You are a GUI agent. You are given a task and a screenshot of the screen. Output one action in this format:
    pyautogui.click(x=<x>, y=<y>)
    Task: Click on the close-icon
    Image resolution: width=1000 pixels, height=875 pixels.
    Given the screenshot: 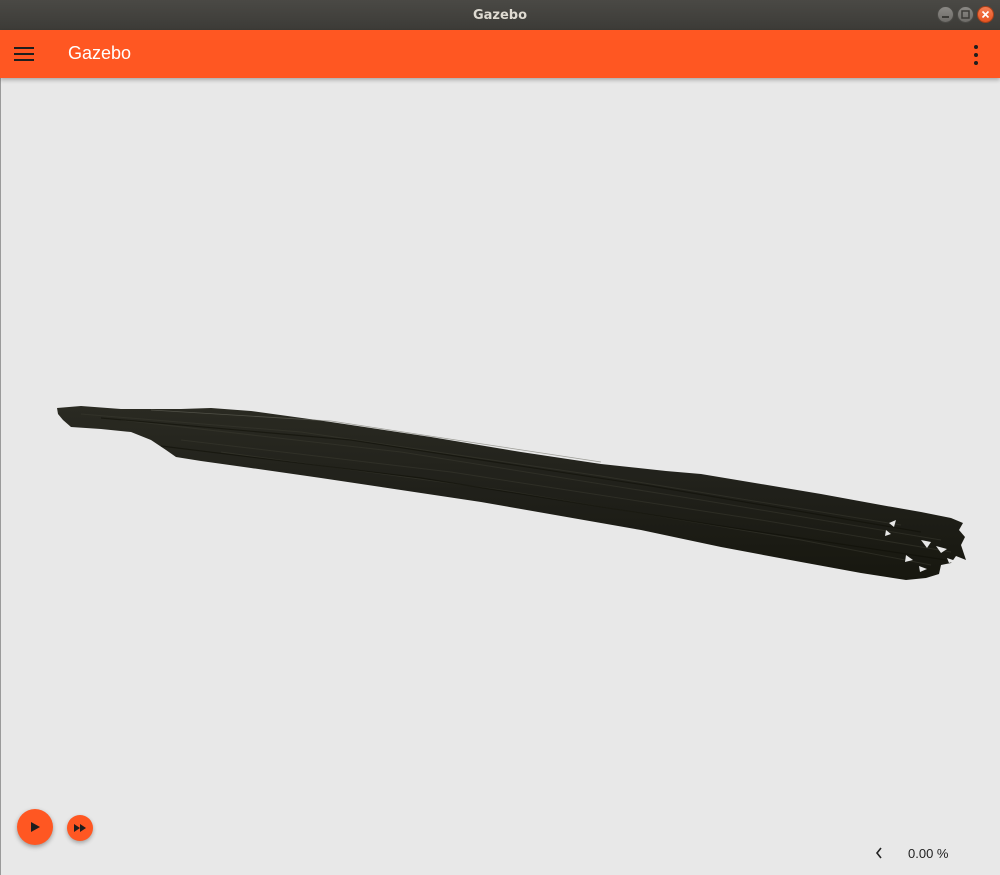 What is the action you would take?
    pyautogui.click(x=985, y=14)
    